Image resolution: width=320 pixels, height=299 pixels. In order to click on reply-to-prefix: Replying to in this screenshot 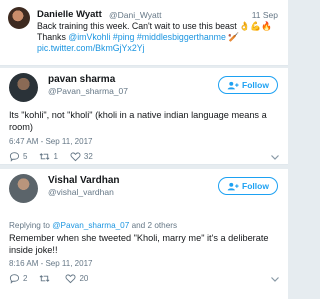, I will do `click(31, 225)`.